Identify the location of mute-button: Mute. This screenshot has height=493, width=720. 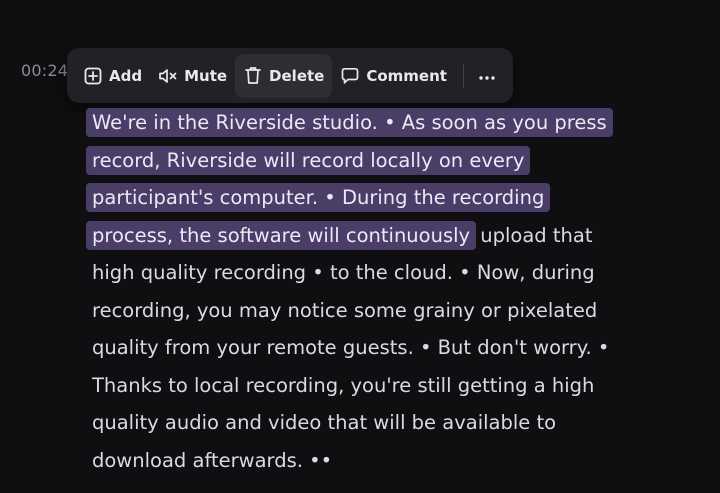
(192, 76).